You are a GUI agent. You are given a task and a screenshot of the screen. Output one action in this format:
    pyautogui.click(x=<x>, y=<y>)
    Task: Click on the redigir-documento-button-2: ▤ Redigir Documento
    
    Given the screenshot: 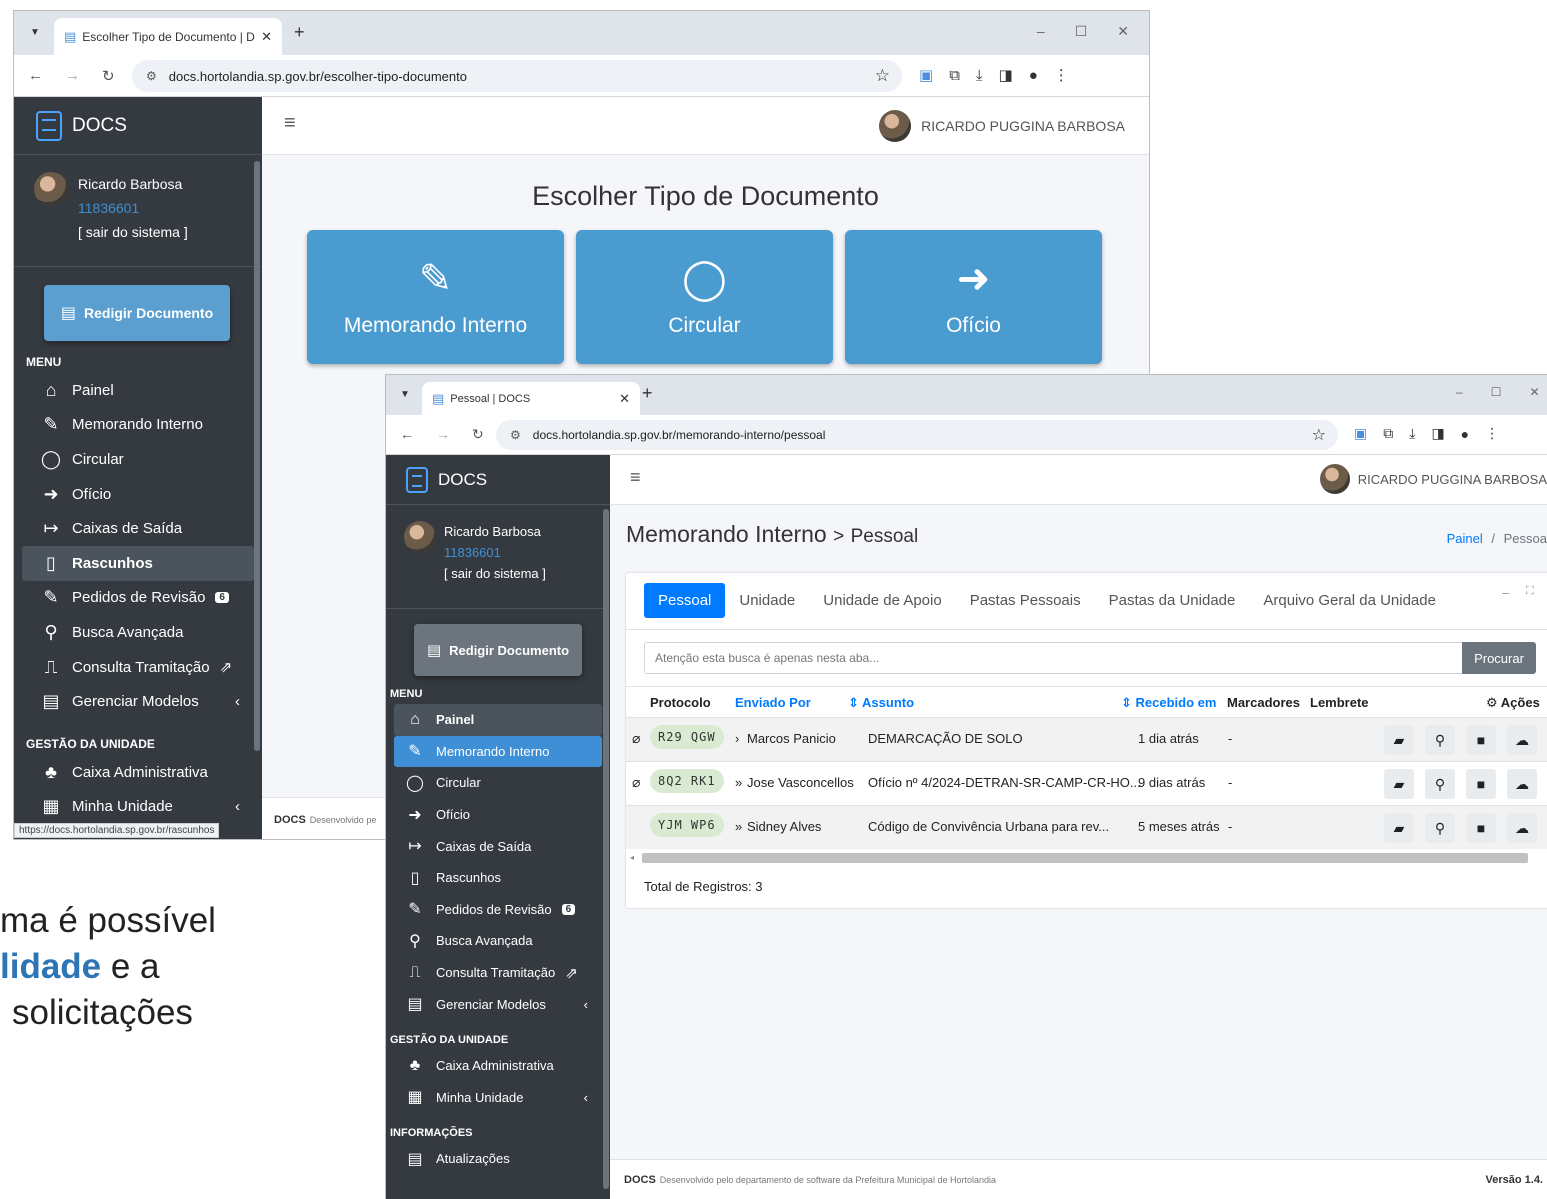 What is the action you would take?
    pyautogui.click(x=498, y=650)
    